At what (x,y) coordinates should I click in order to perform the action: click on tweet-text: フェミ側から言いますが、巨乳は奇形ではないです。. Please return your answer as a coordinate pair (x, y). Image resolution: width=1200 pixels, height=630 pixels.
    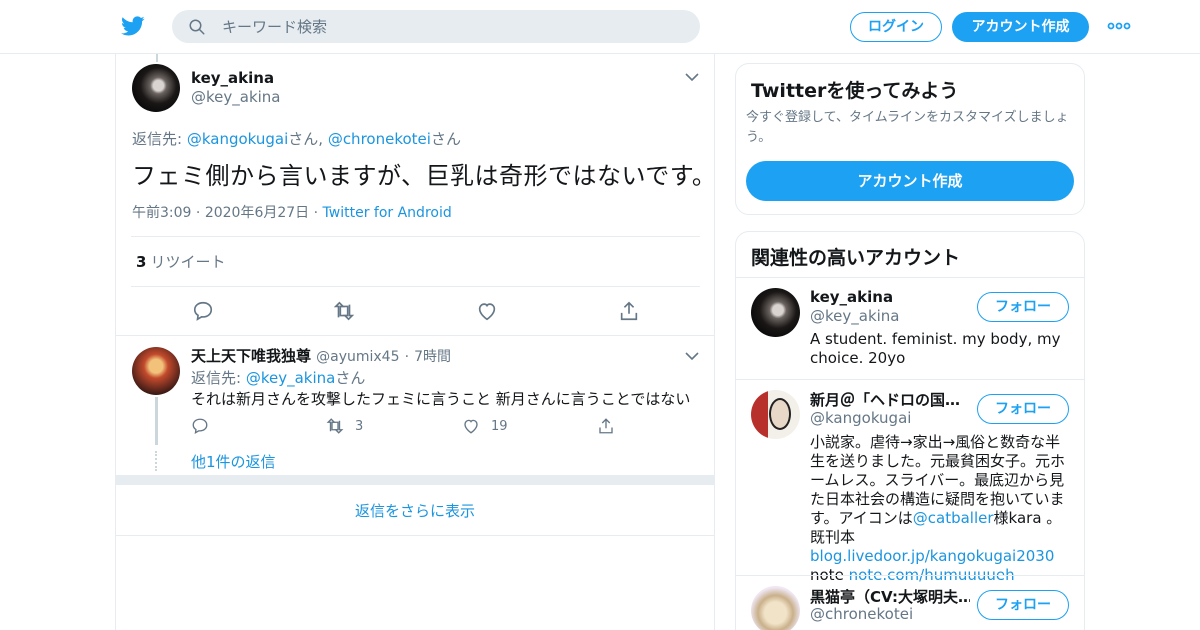
    Looking at the image, I should click on (424, 176).